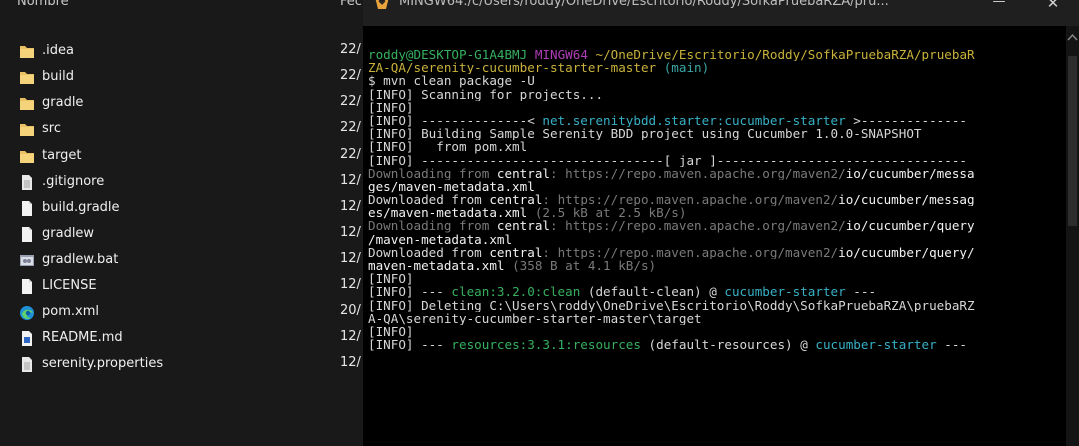 The image size is (1079, 446). What do you see at coordinates (728, 345) in the screenshot?
I see `output-segment: (default-resources) @` at bounding box center [728, 345].